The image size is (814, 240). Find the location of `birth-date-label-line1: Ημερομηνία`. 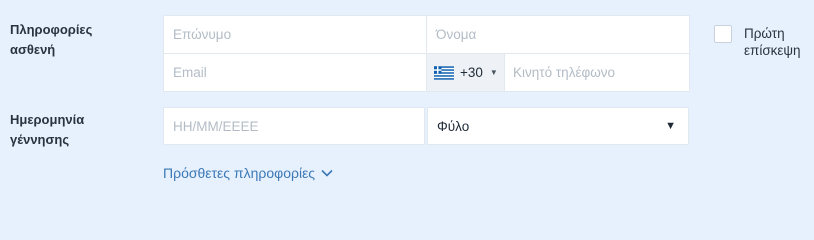

birth-date-label-line1: Ημερομηνία is located at coordinates (47, 119).